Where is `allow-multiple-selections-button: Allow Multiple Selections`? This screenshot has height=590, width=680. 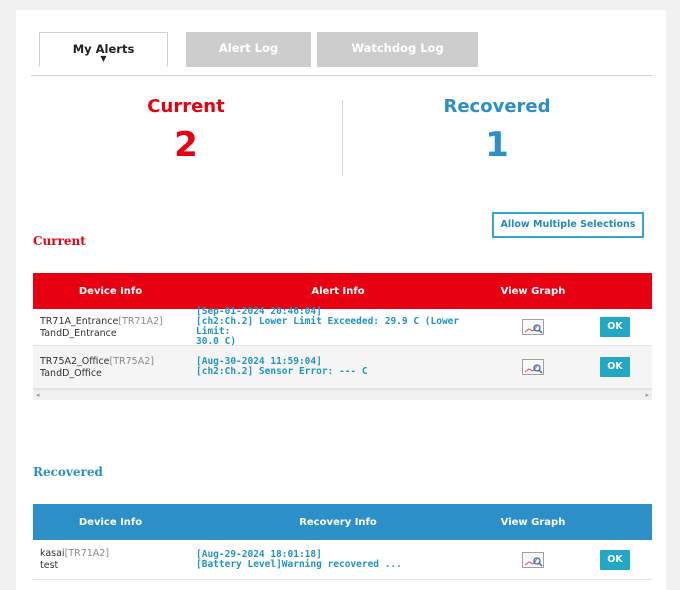
allow-multiple-selections-button: Allow Multiple Selections is located at coordinates (568, 225).